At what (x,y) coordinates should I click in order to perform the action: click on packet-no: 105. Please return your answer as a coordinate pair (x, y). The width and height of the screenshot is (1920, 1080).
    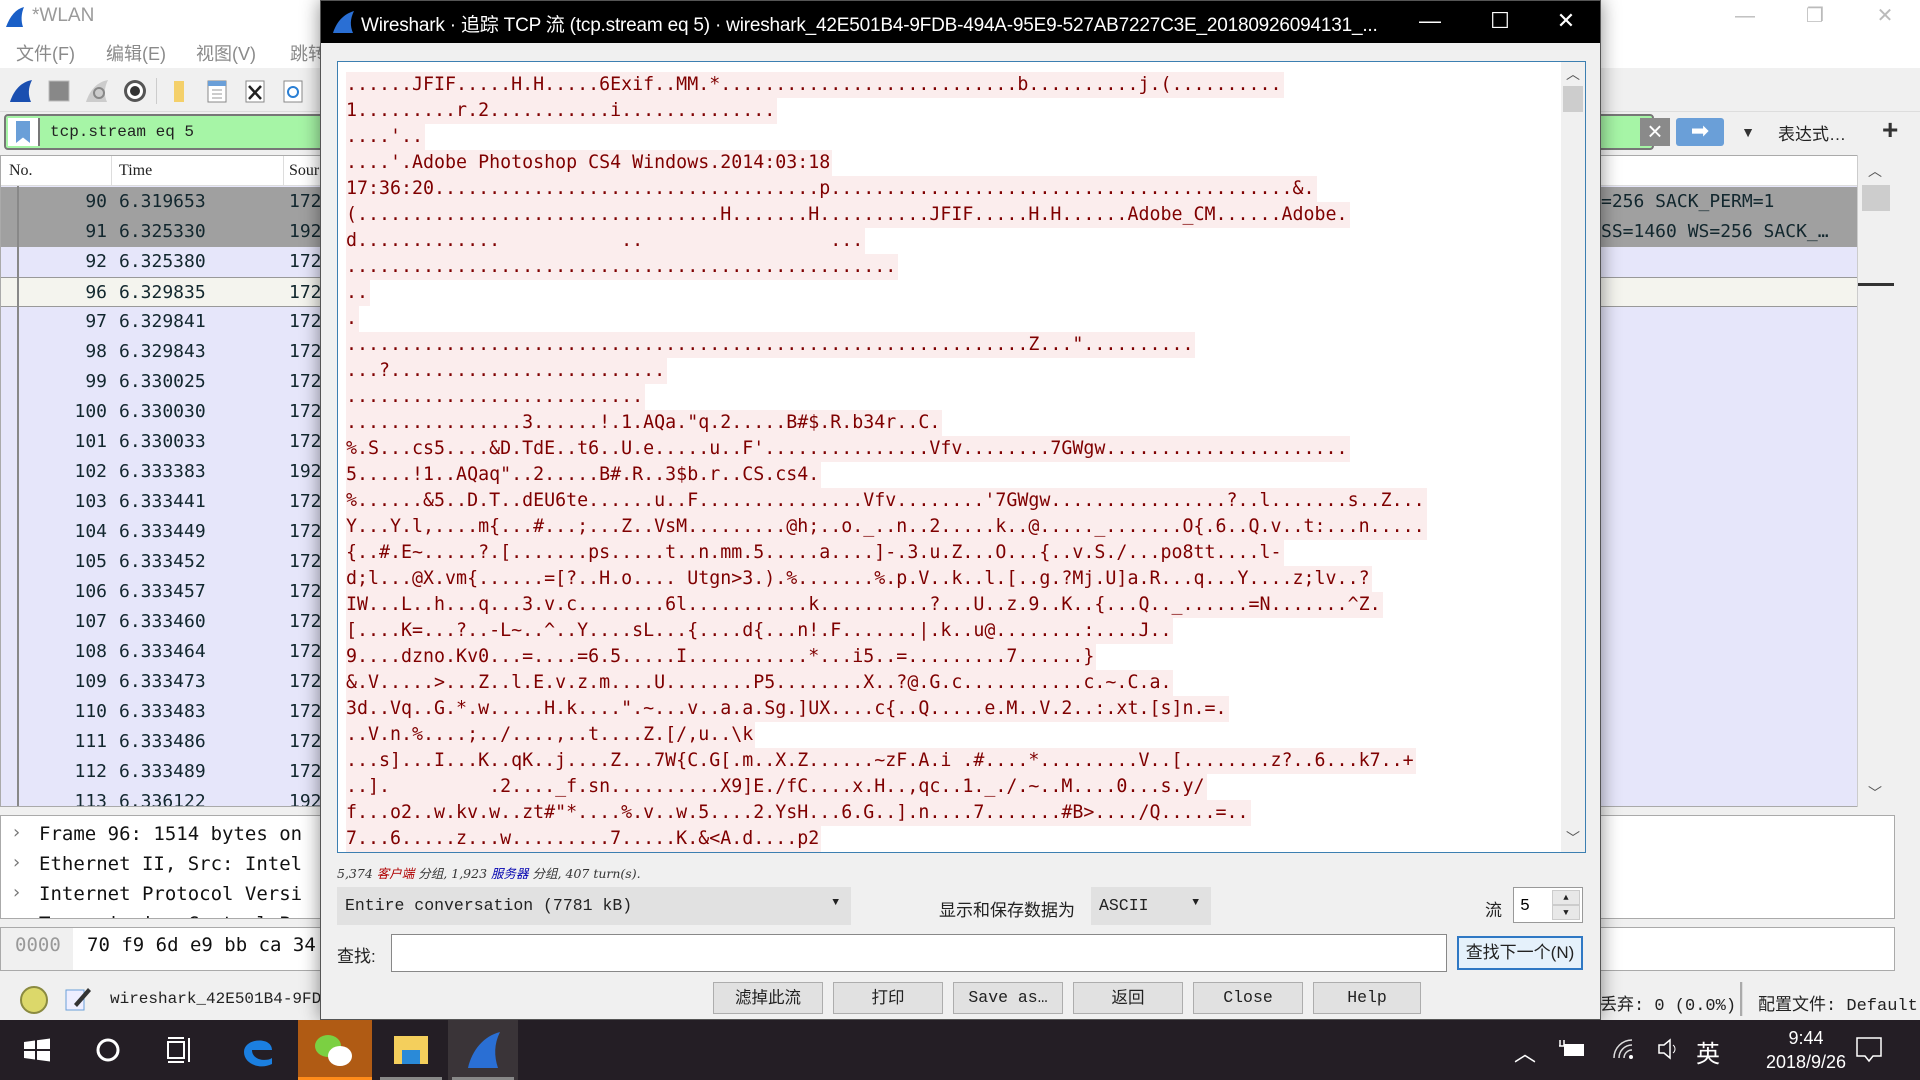
    Looking at the image, I should click on (90, 561).